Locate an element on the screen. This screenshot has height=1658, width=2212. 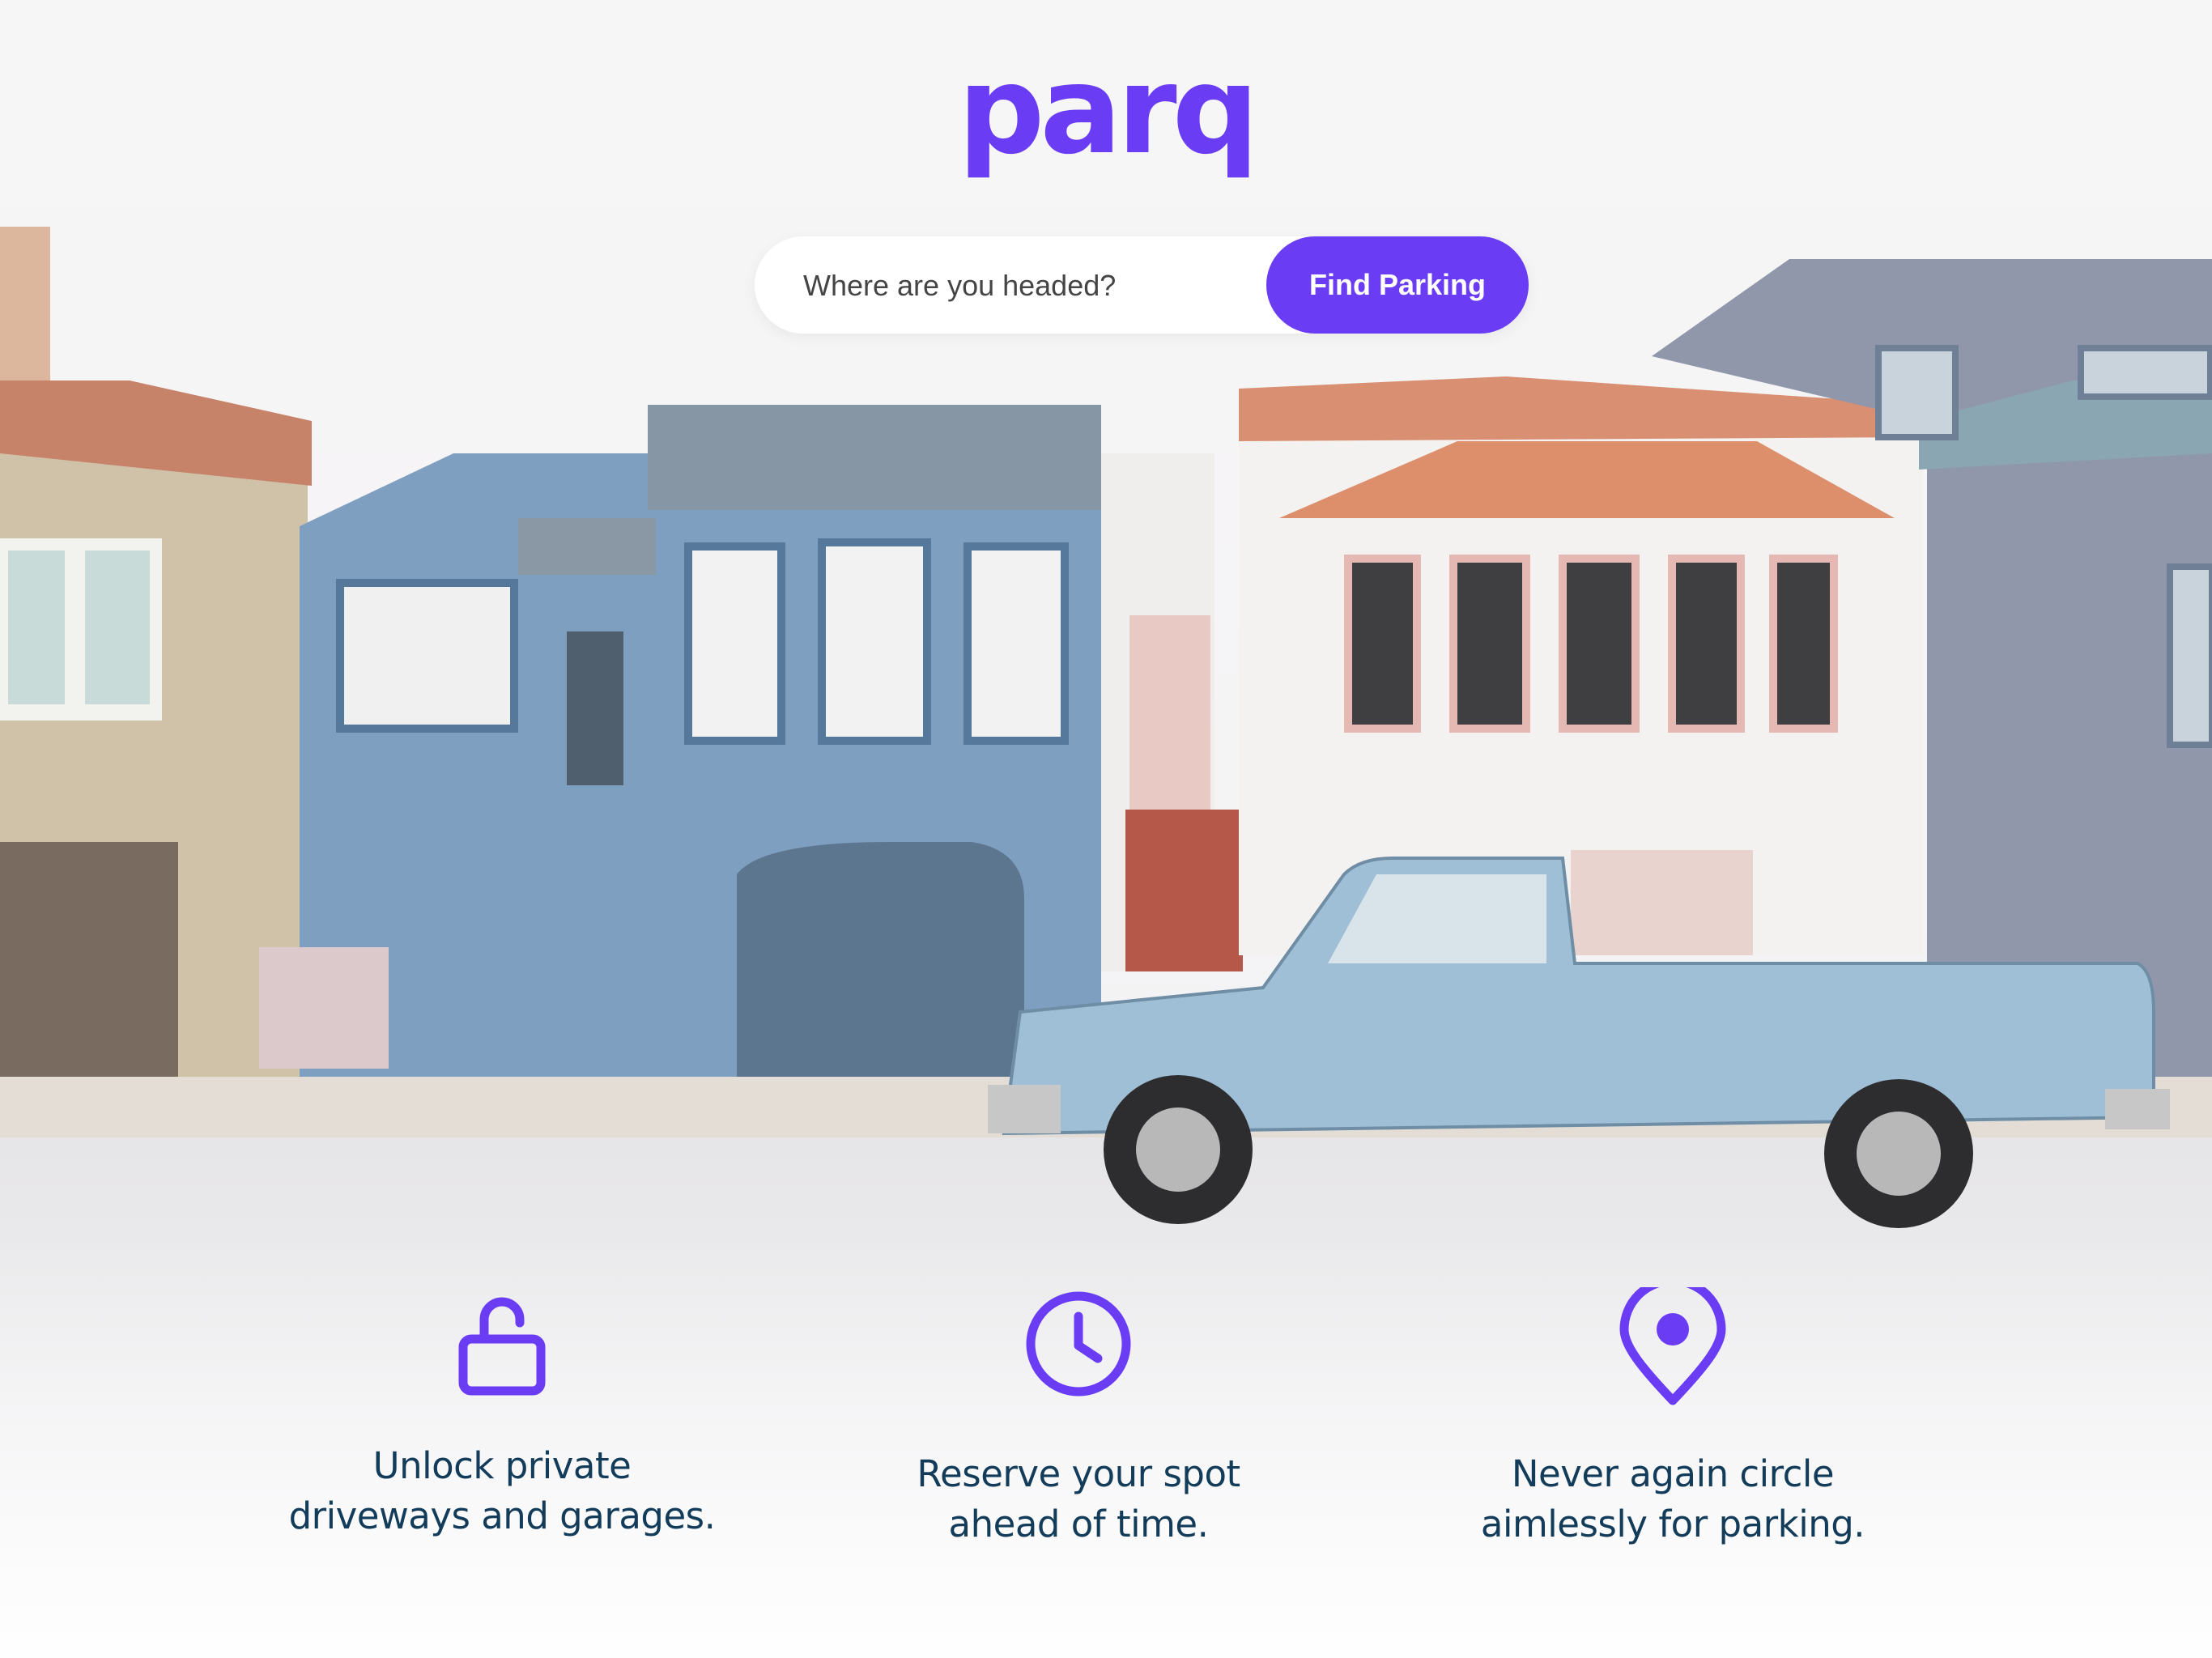
search-bar: Find Parking is located at coordinates (1142, 285).